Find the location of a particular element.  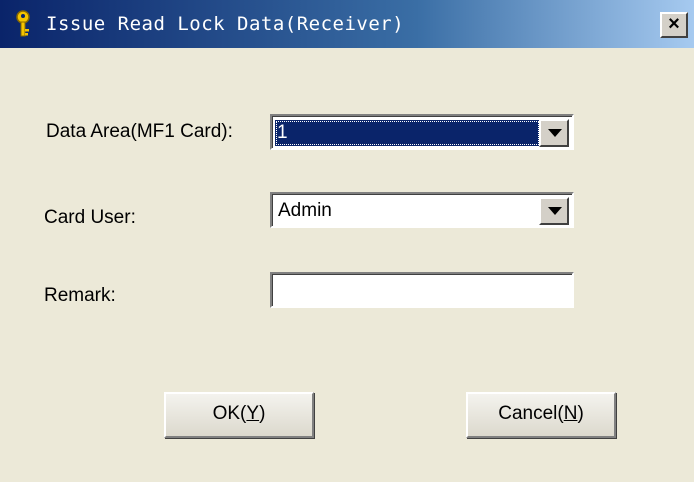

close-icon: × is located at coordinates (674, 24).